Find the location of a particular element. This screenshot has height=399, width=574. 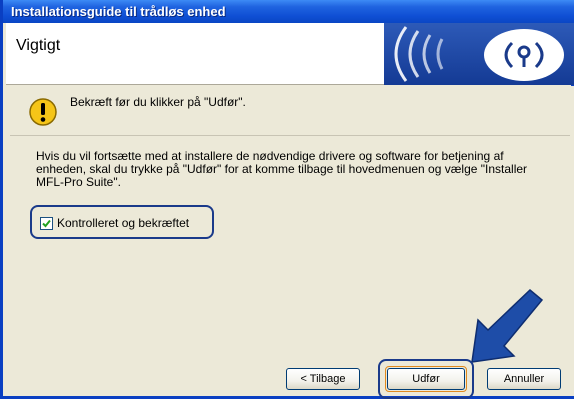

confirm-checkbox-highlight: Kontrolleret og bekræftet is located at coordinates (122, 222).